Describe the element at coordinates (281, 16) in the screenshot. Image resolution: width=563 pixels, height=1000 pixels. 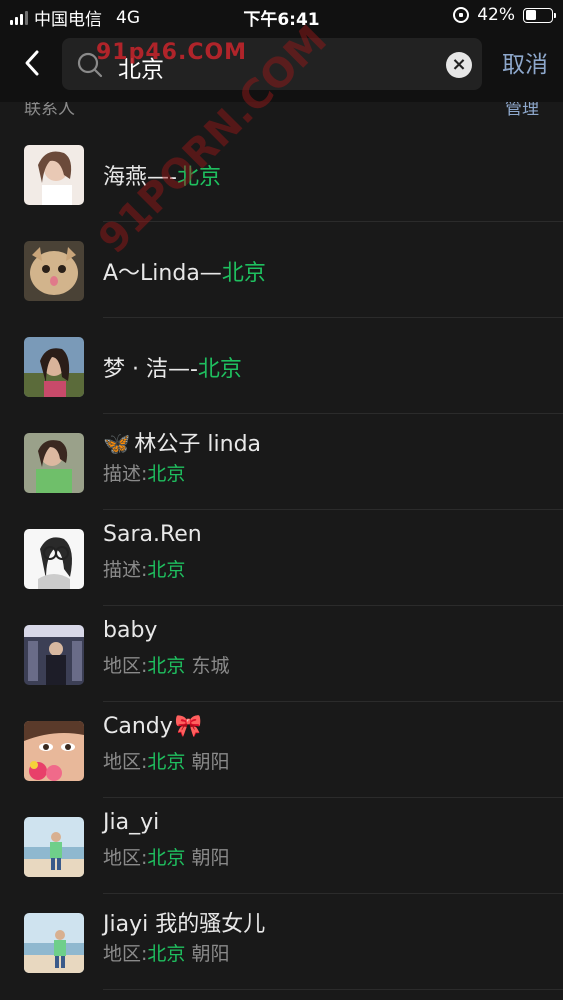
I see `status-bar: 中国电信 4G 下午6:41 42%` at that location.